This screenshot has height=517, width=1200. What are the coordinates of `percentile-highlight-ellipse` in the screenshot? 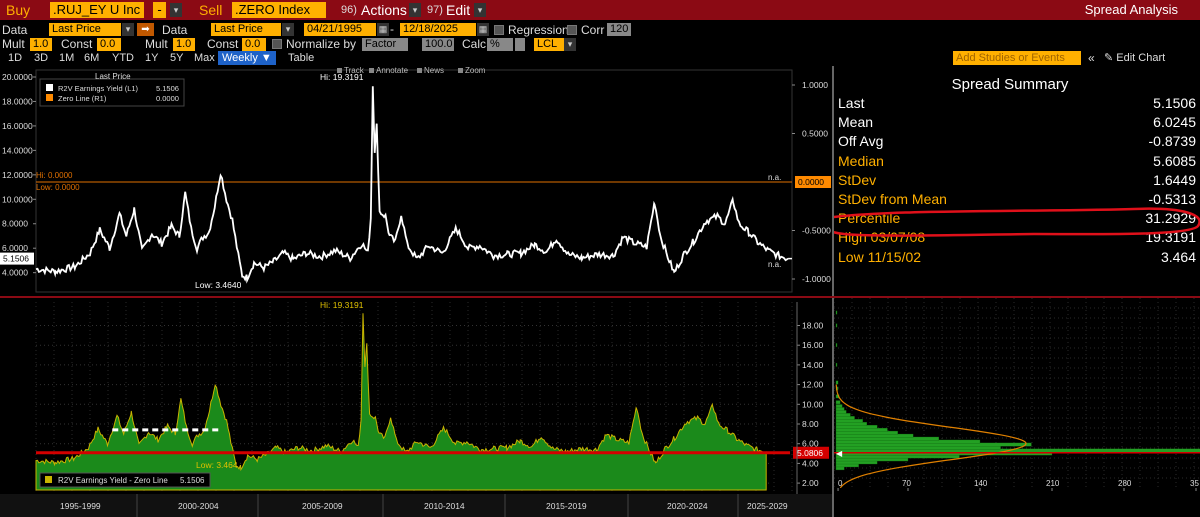 It's located at (1017, 222).